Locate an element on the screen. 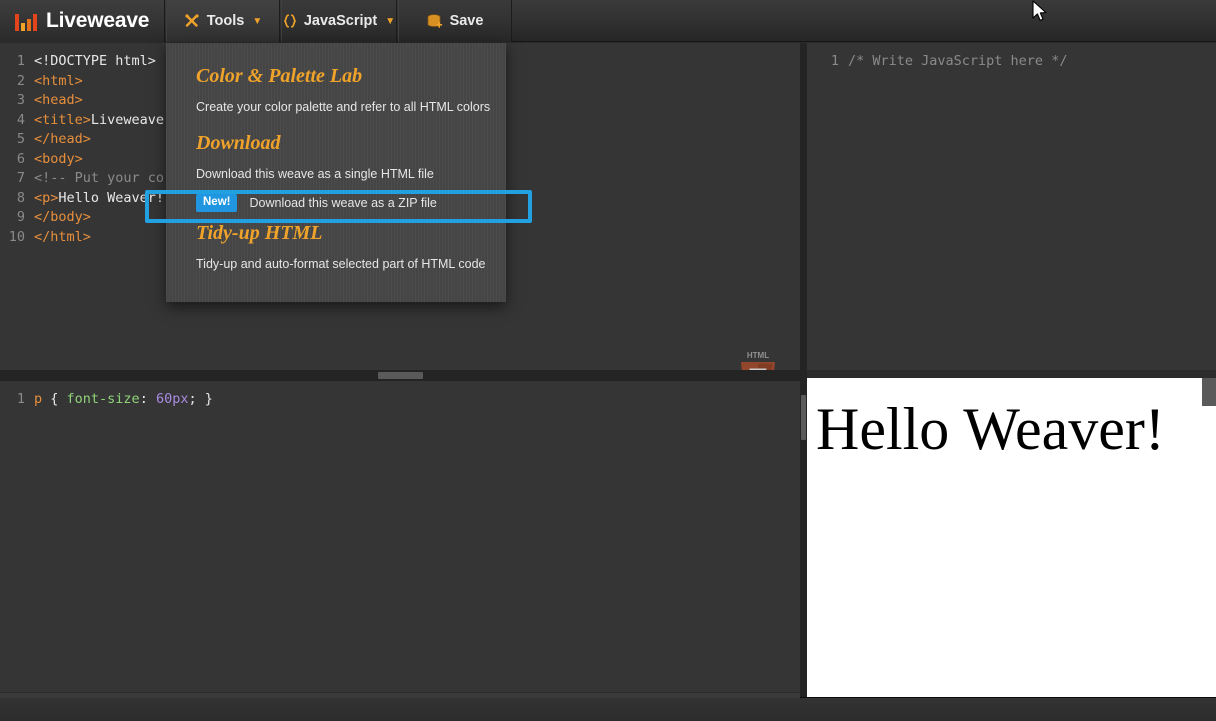 The height and width of the screenshot is (721, 1216). database-save-icon is located at coordinates (435, 21).